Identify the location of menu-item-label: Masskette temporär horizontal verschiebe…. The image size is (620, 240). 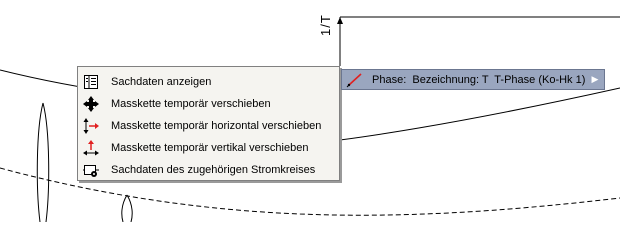
(216, 126).